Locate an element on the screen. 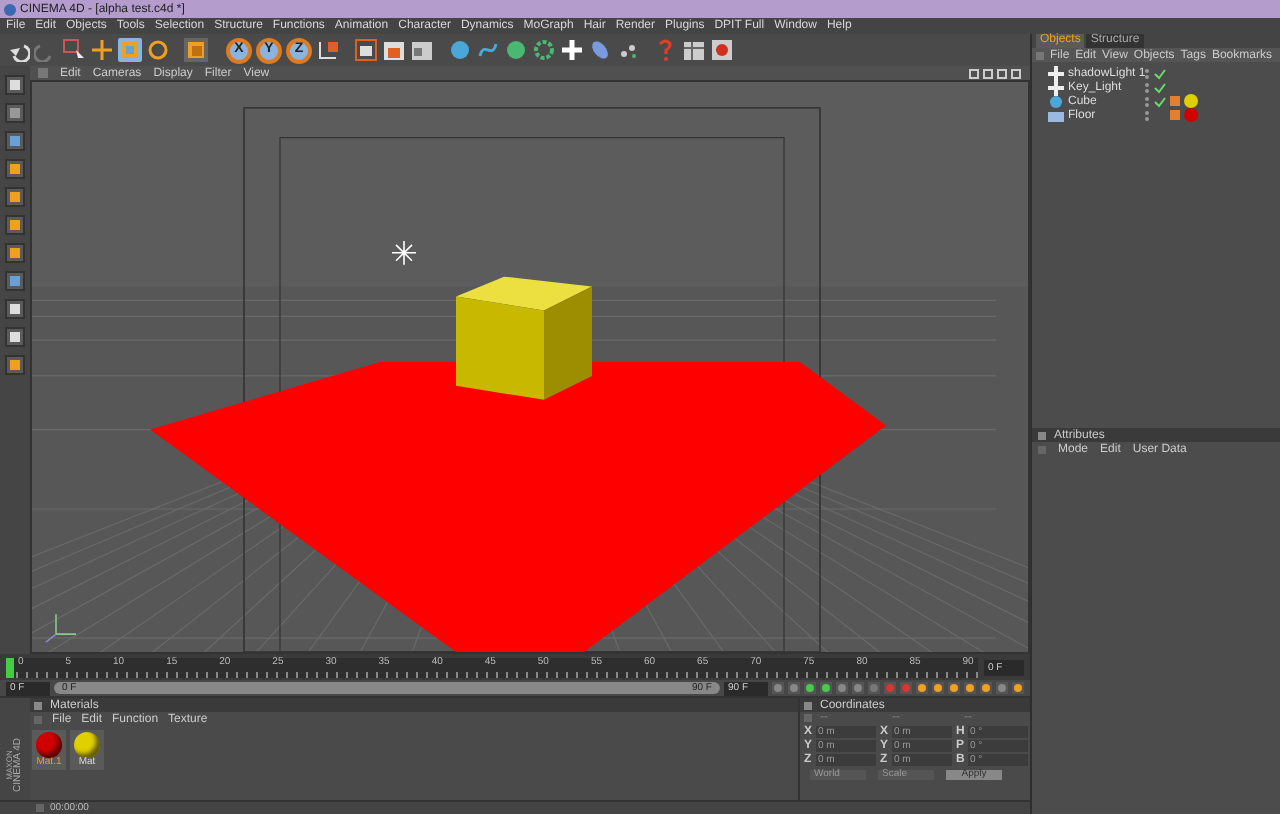 The height and width of the screenshot is (814, 1280). maximize-icon is located at coordinates (1016, 73).